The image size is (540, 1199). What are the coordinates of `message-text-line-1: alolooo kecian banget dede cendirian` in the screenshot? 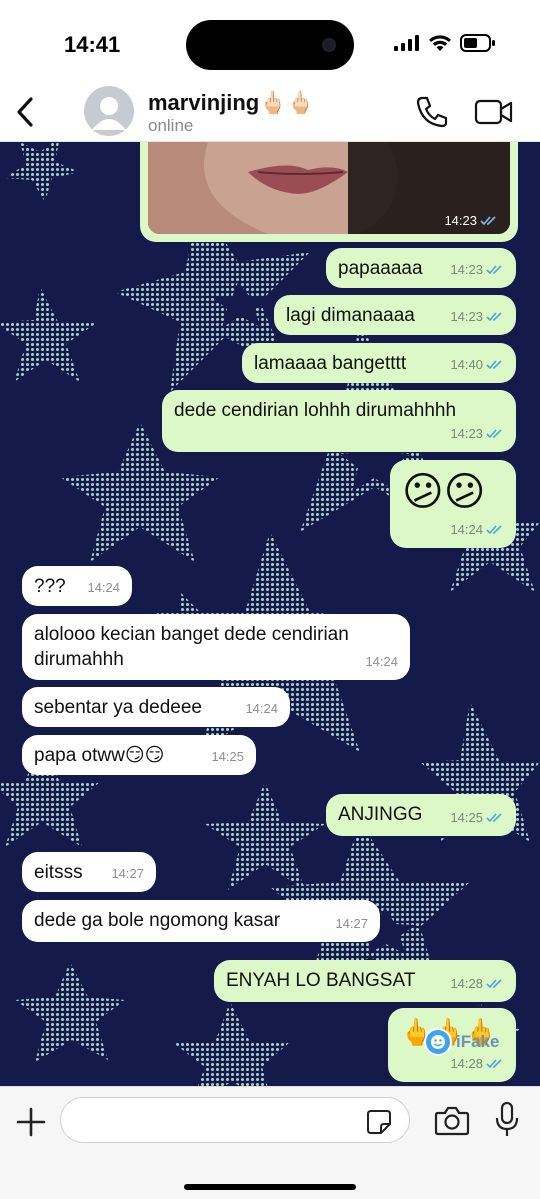 It's located at (191, 634).